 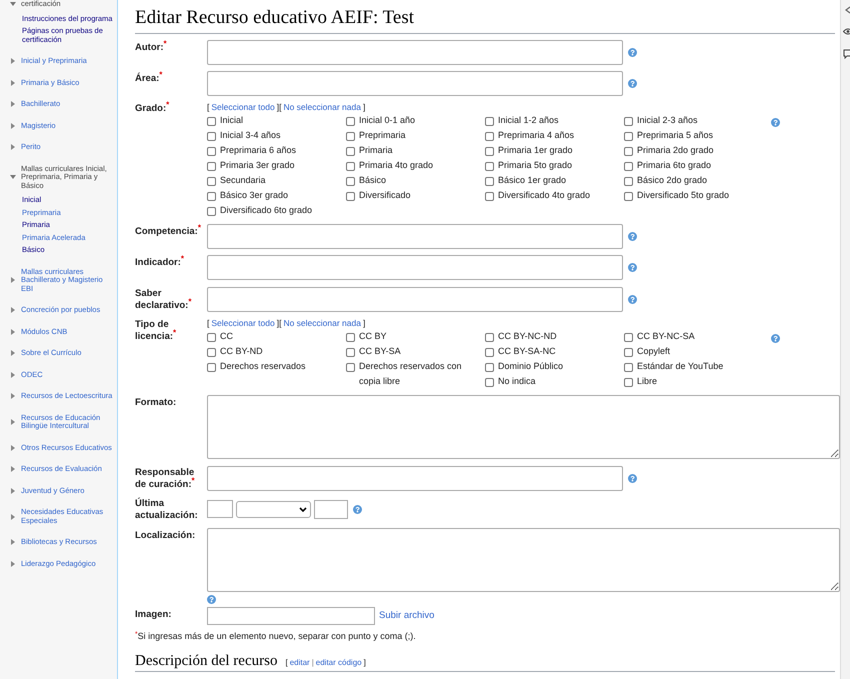 What do you see at coordinates (259, 150) in the screenshot?
I see `checkbox-label: Preprimaria 6 años` at bounding box center [259, 150].